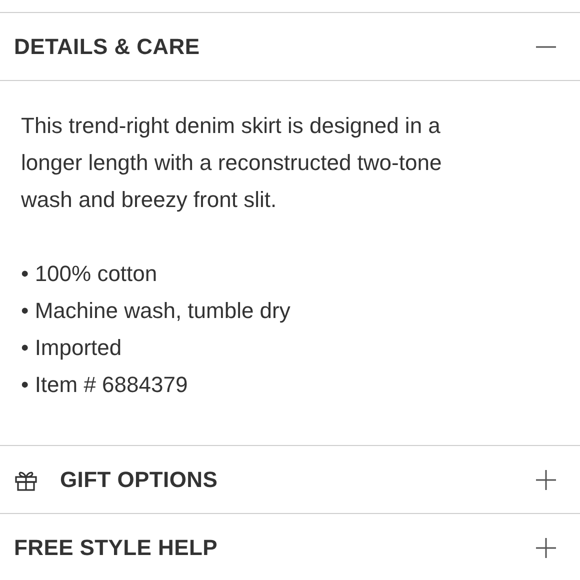 The height and width of the screenshot is (580, 580). Describe the element at coordinates (546, 47) in the screenshot. I see `minus-icon` at that location.